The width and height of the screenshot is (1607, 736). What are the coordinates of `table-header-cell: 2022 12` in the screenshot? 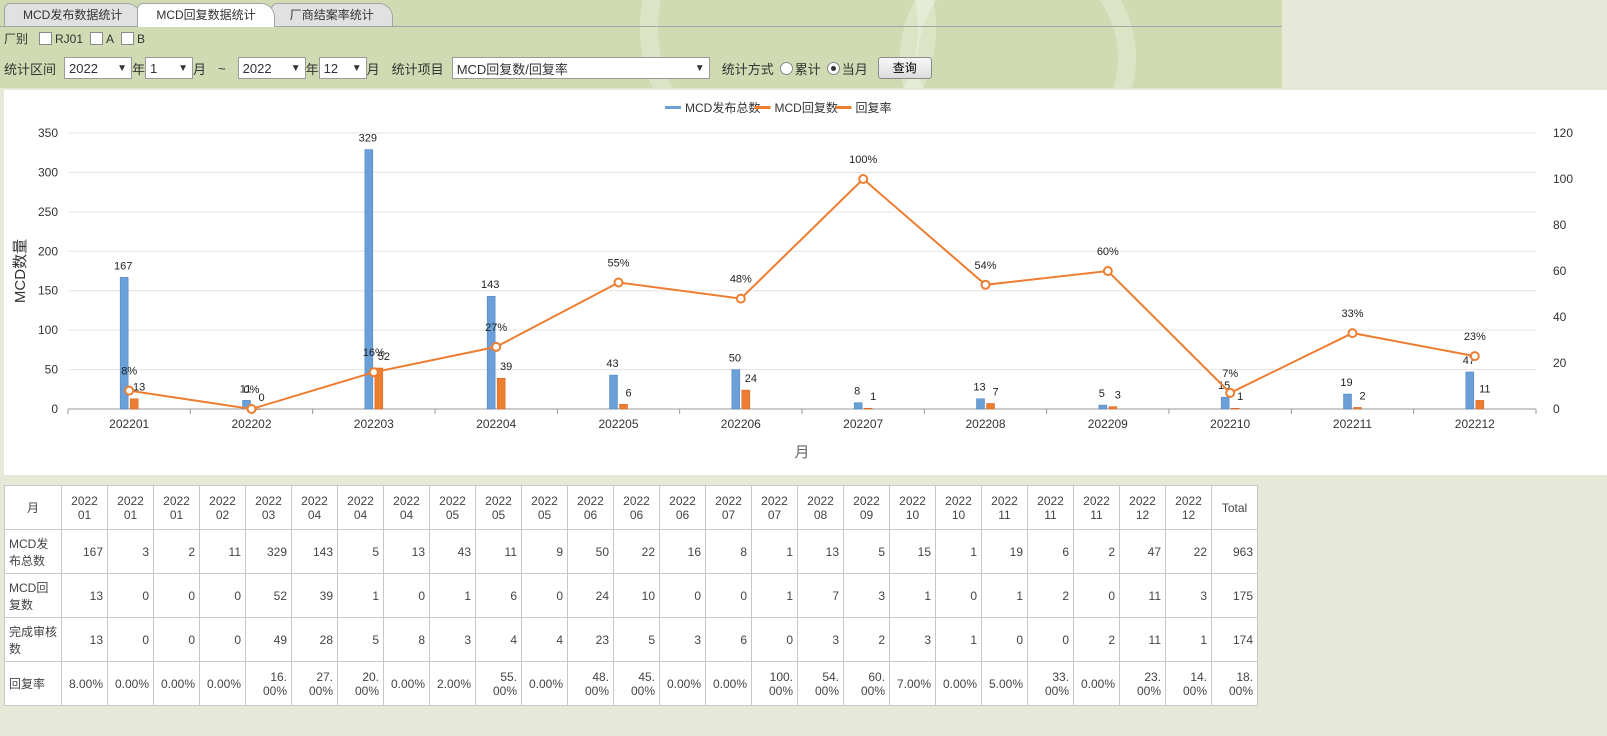 It's located at (1142, 507).